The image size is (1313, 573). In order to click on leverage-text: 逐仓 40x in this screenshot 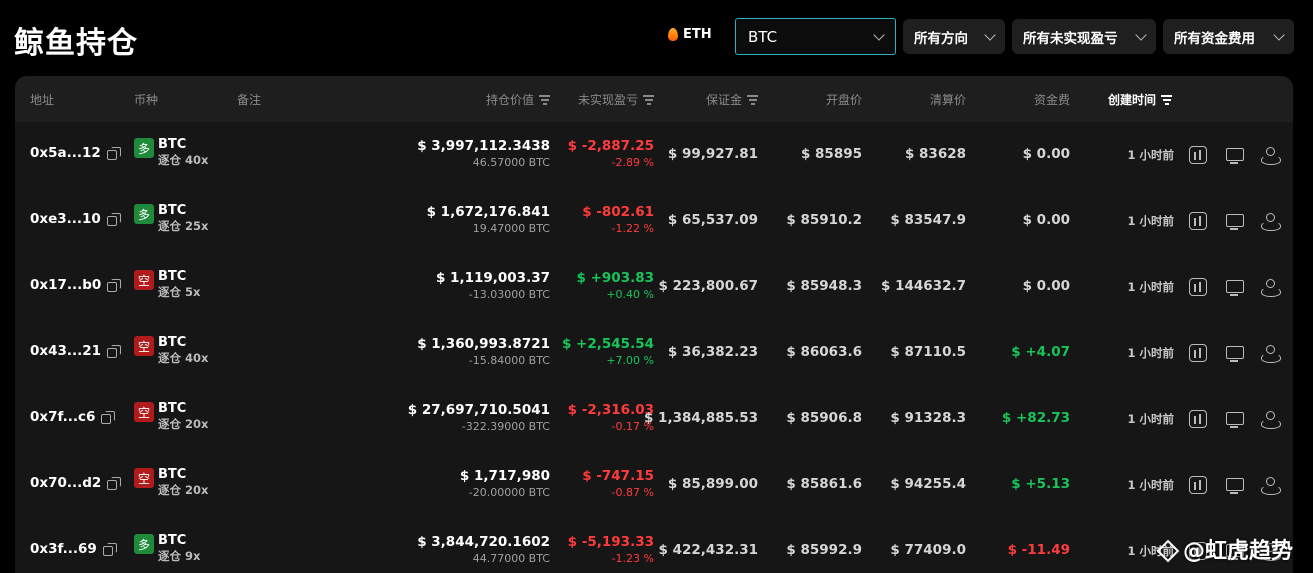, I will do `click(183, 358)`.